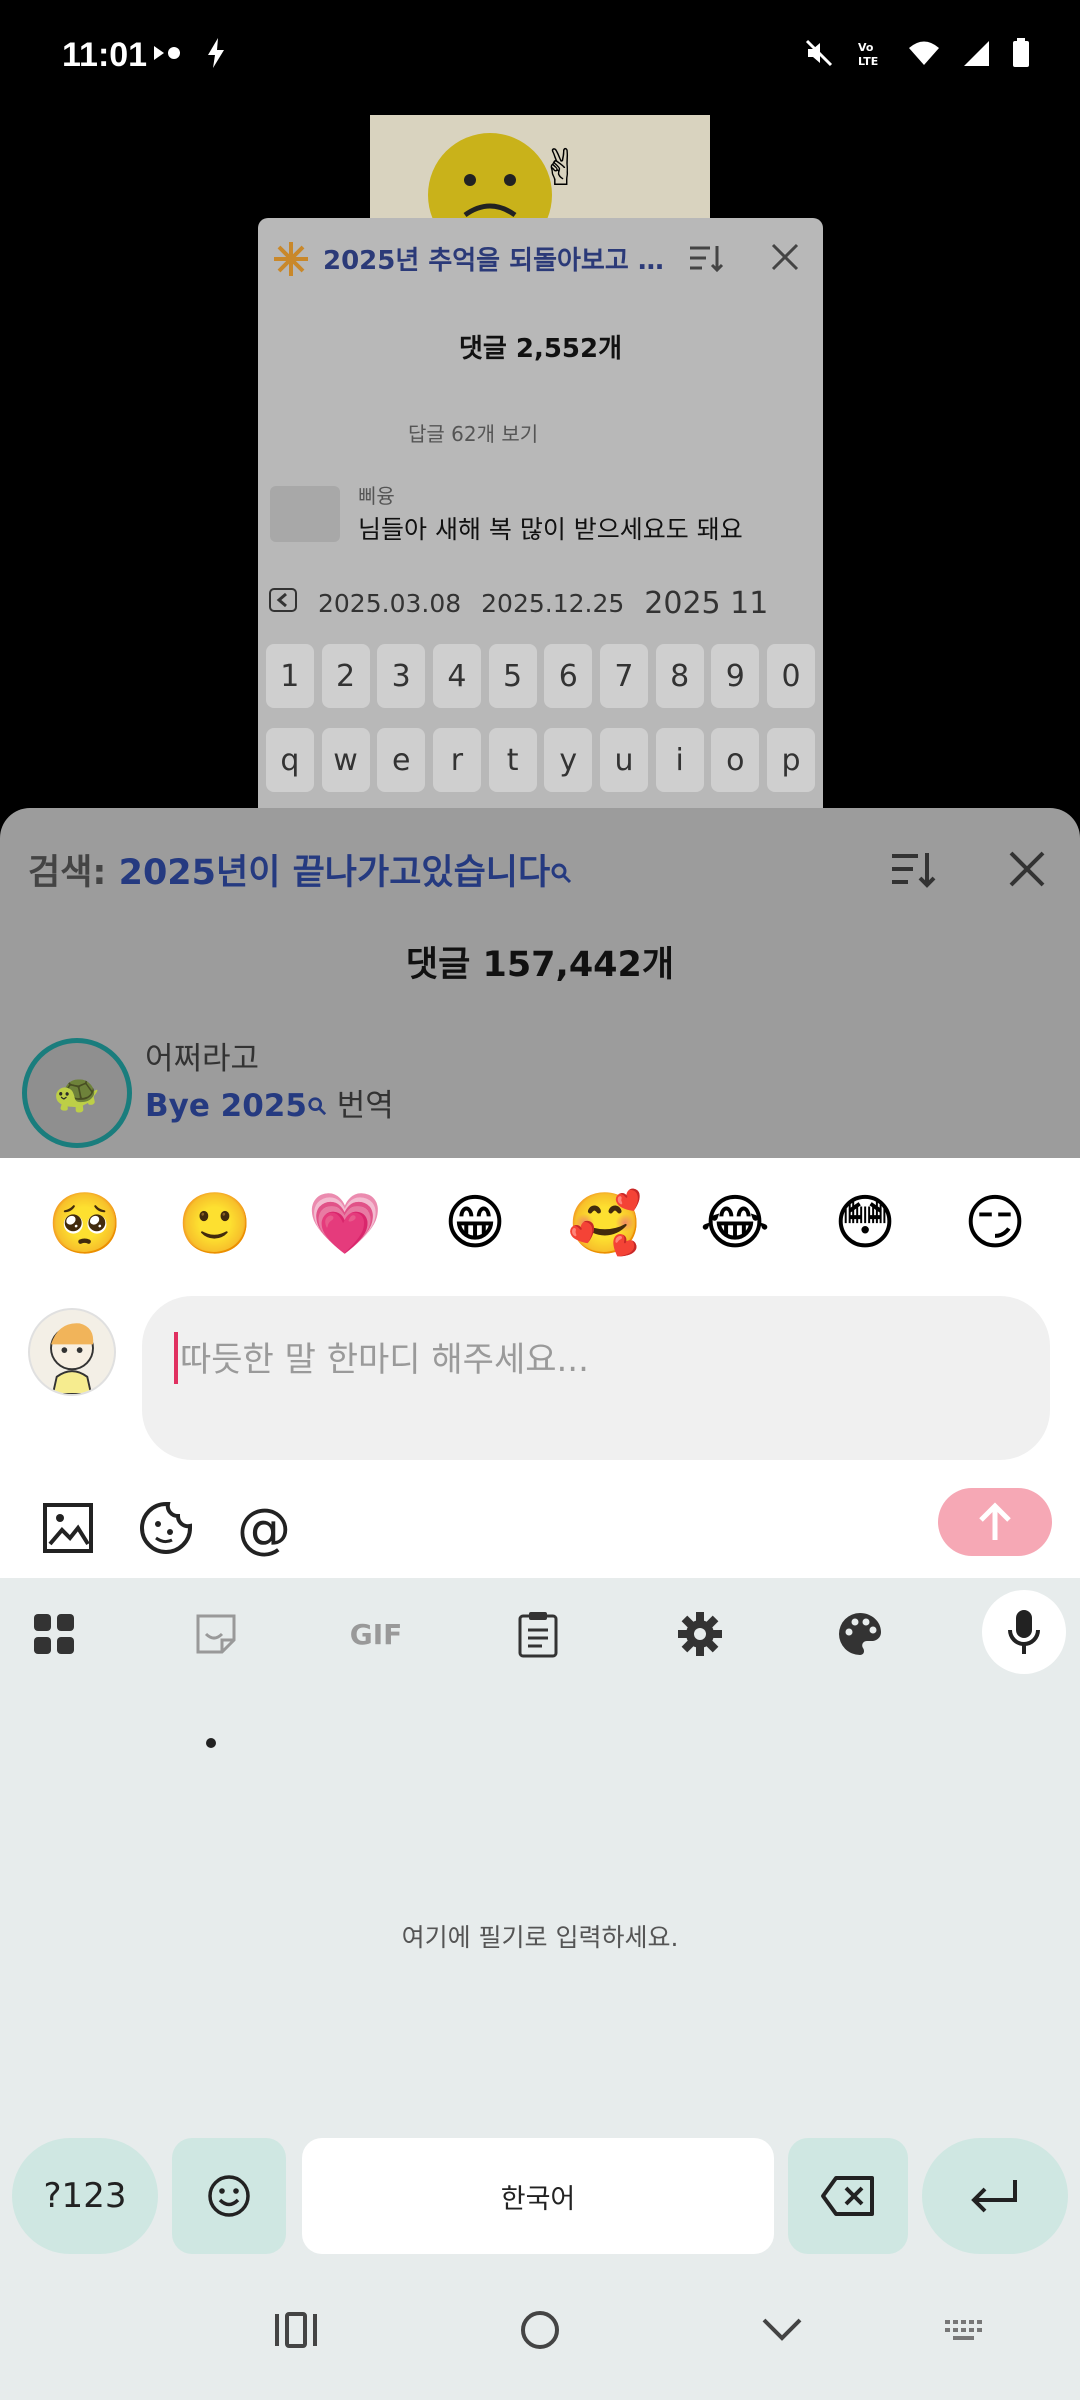  I want to click on status-bar: 11:01 Vo LTE, so click(540, 55).